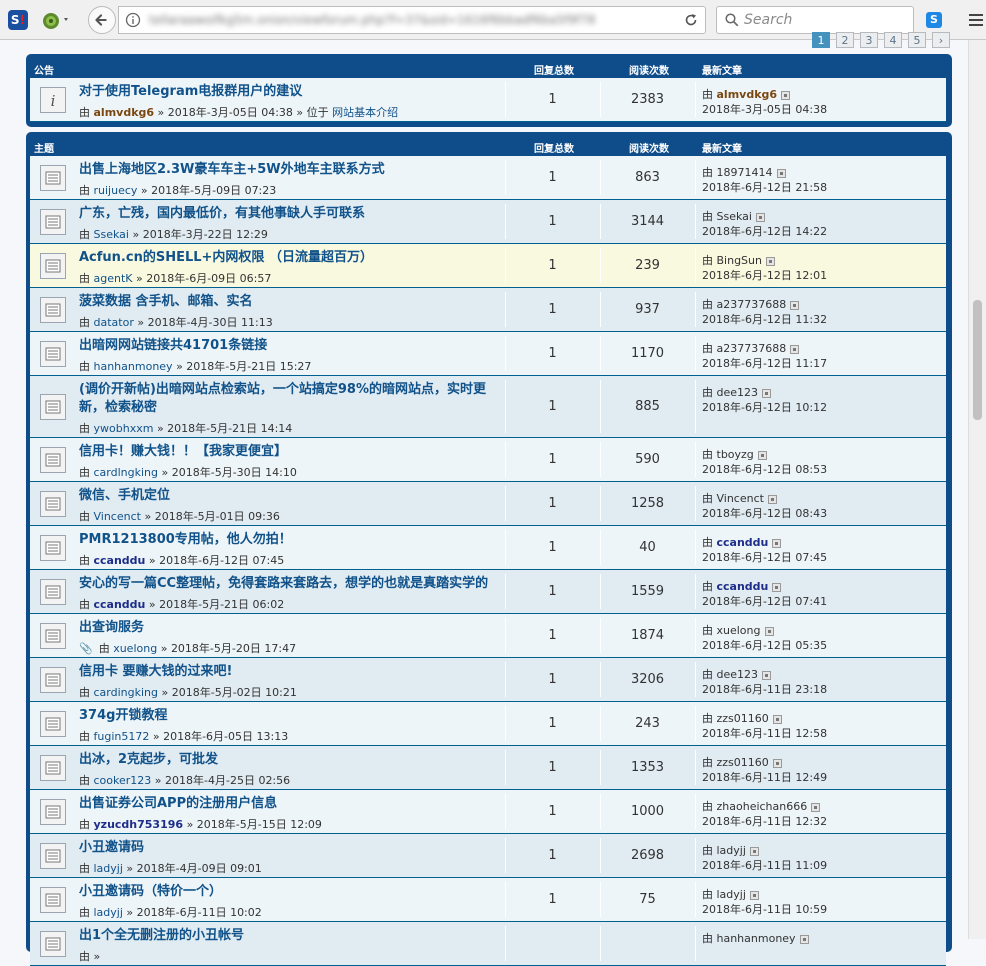 This screenshot has width=986, height=966. What do you see at coordinates (190, 92) in the screenshot?
I see `topic-title-link: 对于使用Telegram电报群用户的建议` at bounding box center [190, 92].